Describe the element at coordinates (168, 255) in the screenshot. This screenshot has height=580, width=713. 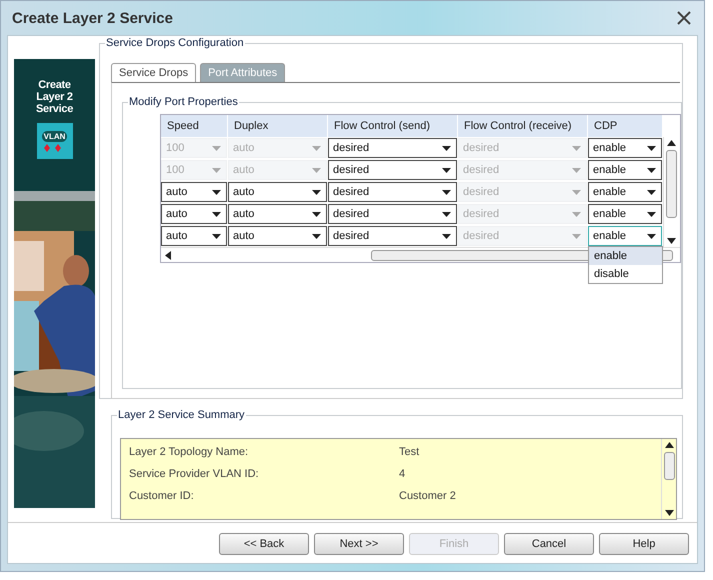
I see `left-arrow-icon` at that location.